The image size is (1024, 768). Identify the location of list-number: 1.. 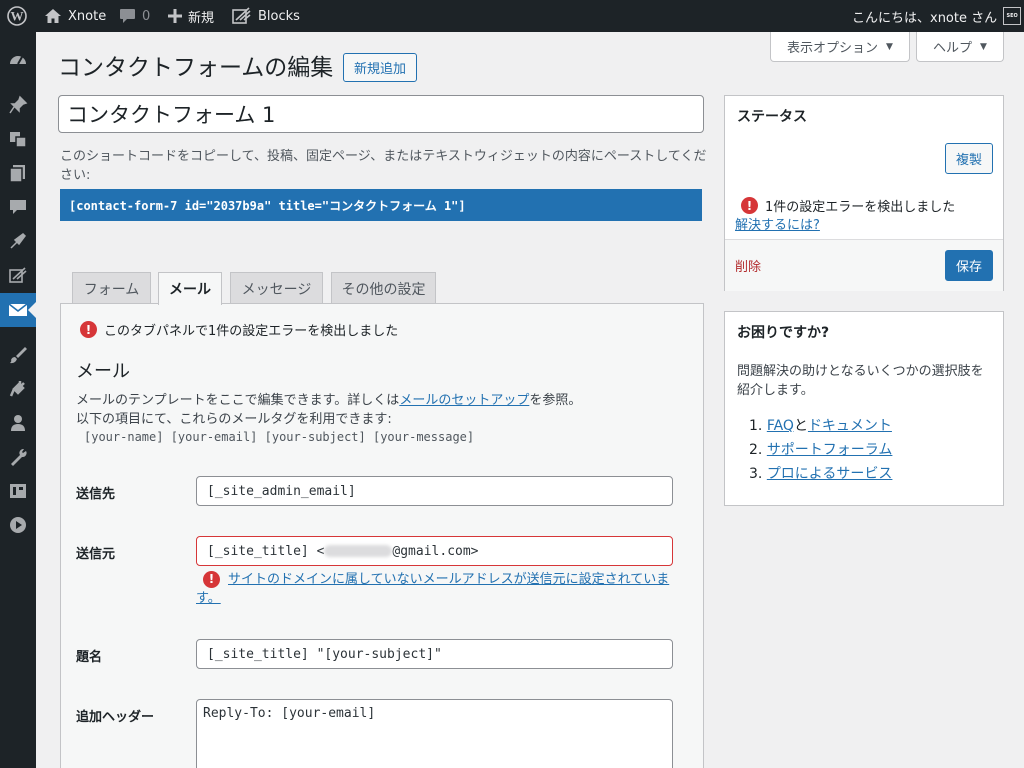
(756, 426).